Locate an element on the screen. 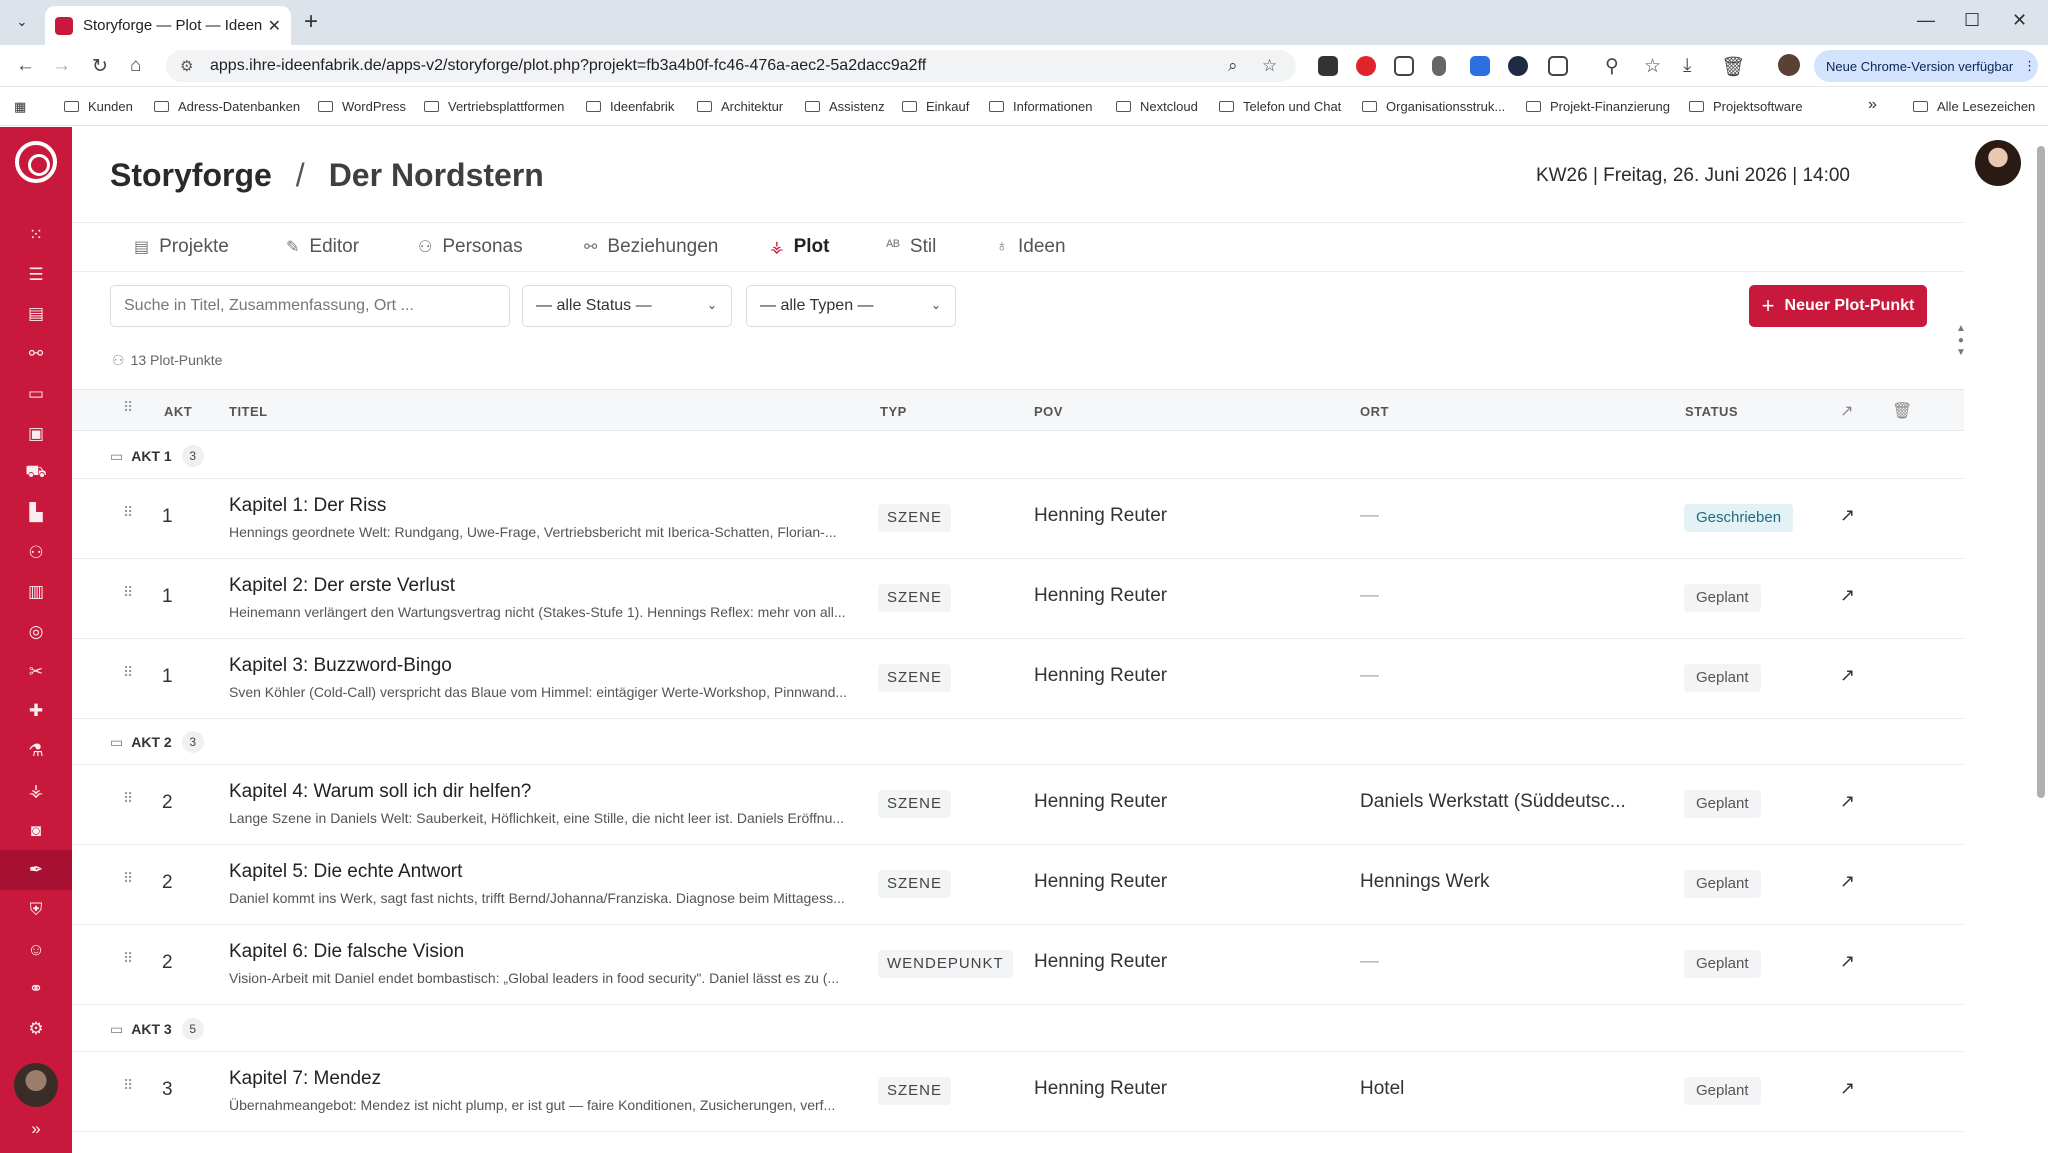 Image resolution: width=2048 pixels, height=1153 pixels. bookmark-item: WordPress is located at coordinates (362, 106).